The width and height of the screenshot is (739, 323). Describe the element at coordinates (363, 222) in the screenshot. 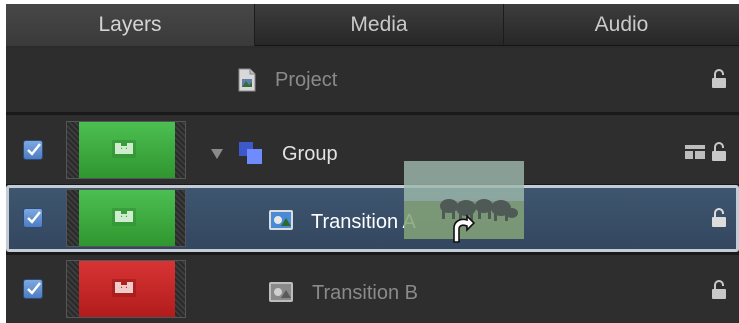

I see `layer-label-transition-a: Transition A` at that location.